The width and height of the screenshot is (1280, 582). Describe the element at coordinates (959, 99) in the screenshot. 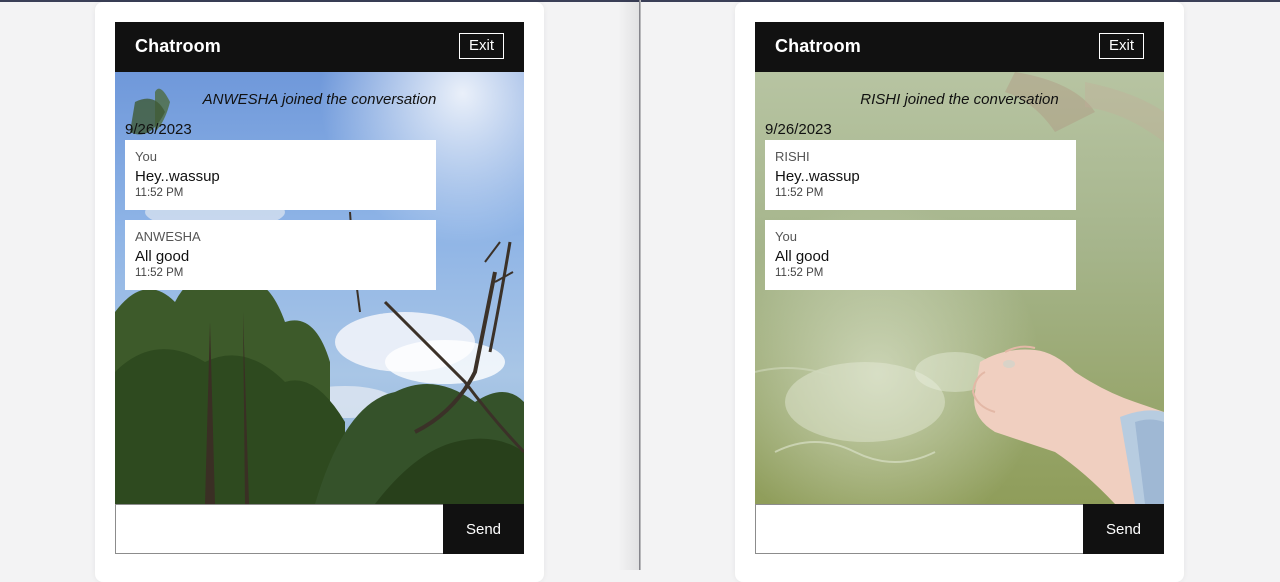

I see `join-notice: RISHI joined the conversation` at that location.